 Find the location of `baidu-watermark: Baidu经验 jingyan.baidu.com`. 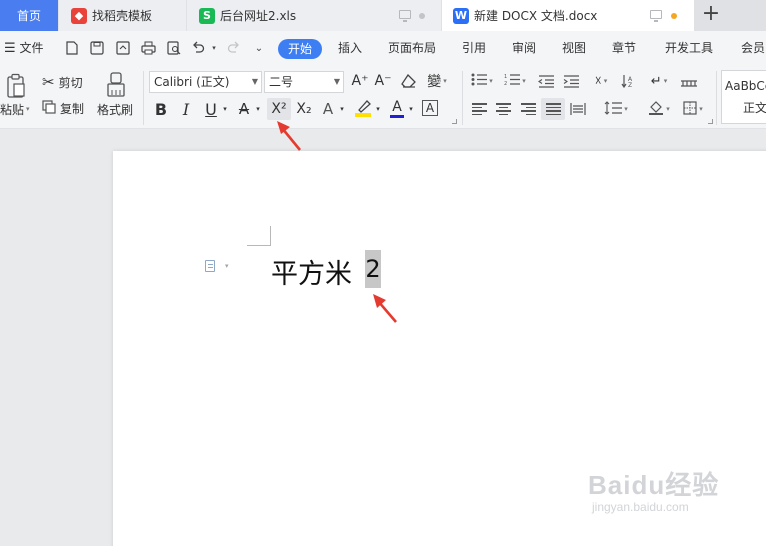

baidu-watermark: Baidu经验 jingyan.baidu.com is located at coordinates (653, 489).